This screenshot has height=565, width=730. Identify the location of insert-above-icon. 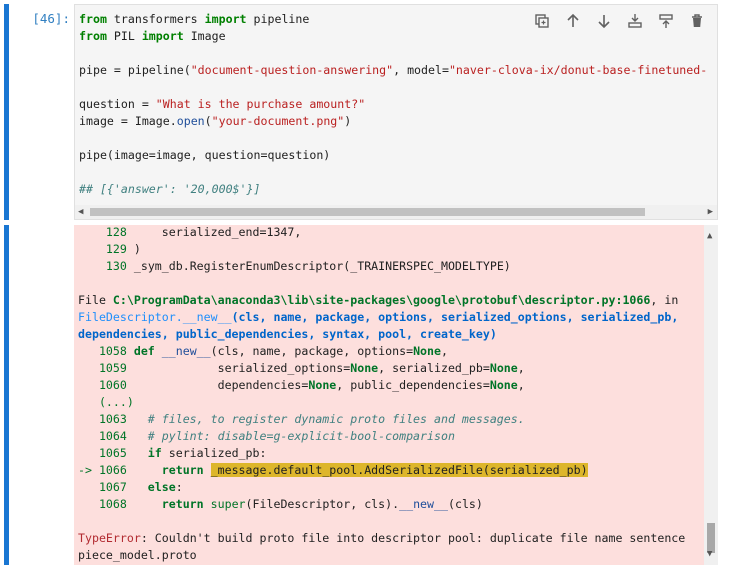
(635, 21).